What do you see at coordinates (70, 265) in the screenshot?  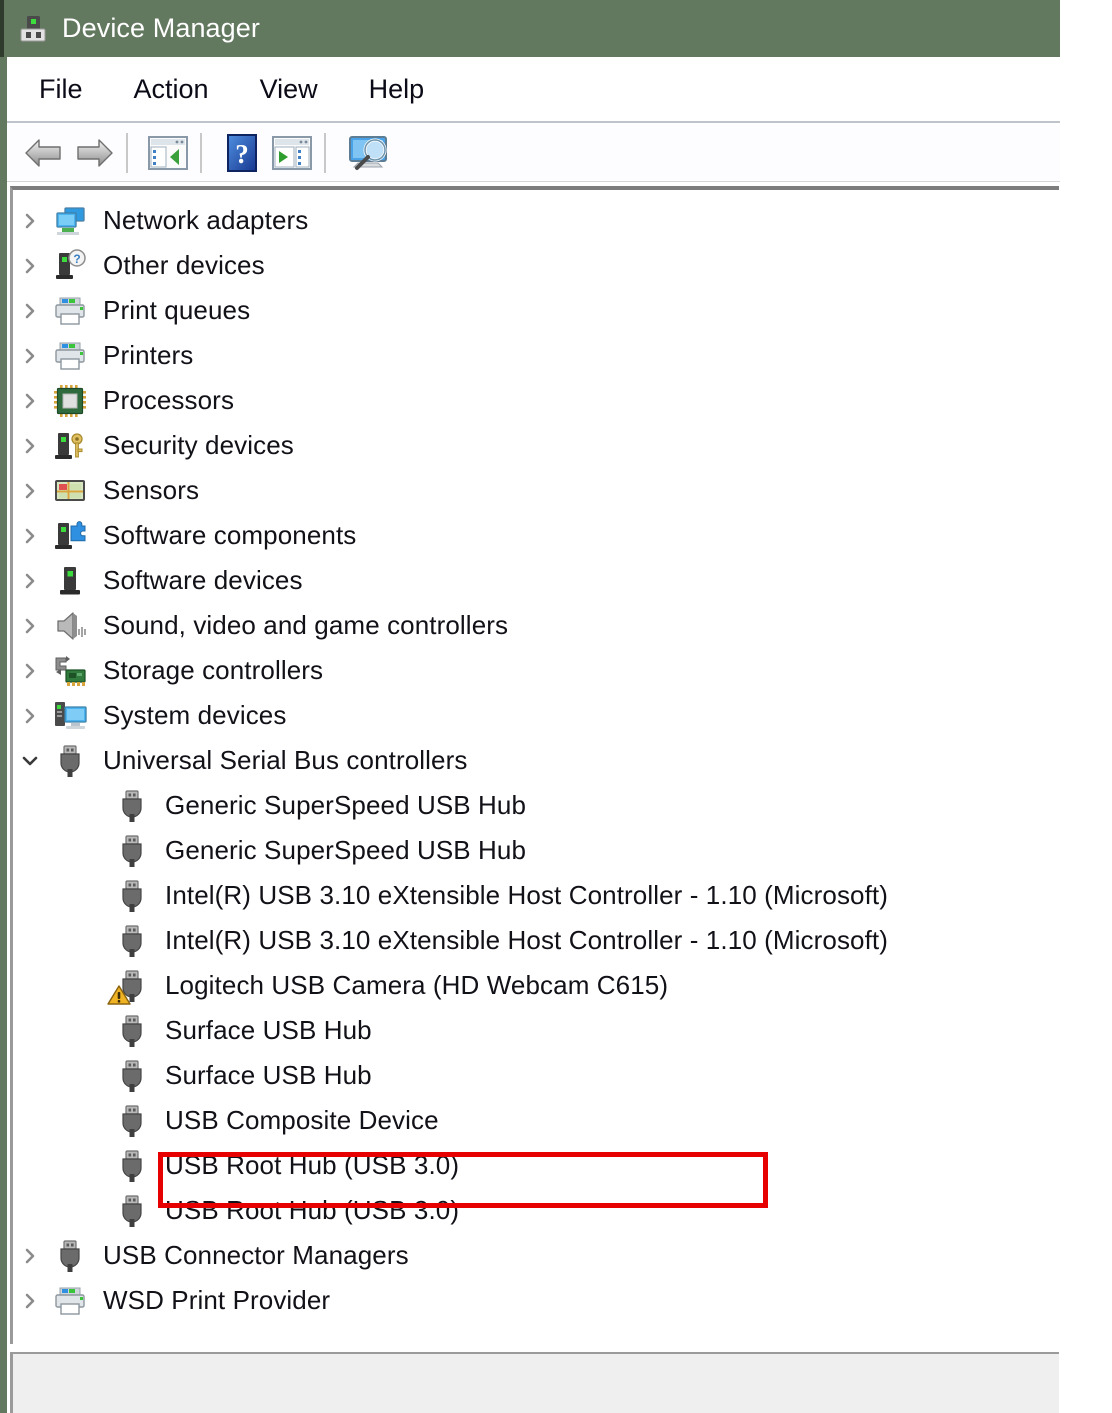 I see `unknown-device-icon: ?` at bounding box center [70, 265].